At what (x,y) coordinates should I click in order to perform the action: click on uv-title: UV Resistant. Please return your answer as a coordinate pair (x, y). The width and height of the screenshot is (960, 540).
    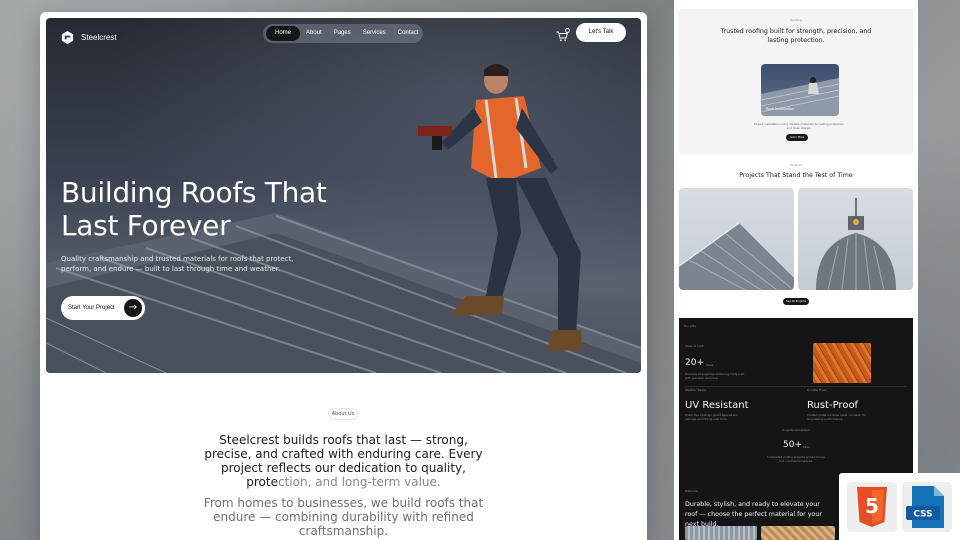
    Looking at the image, I should click on (717, 405).